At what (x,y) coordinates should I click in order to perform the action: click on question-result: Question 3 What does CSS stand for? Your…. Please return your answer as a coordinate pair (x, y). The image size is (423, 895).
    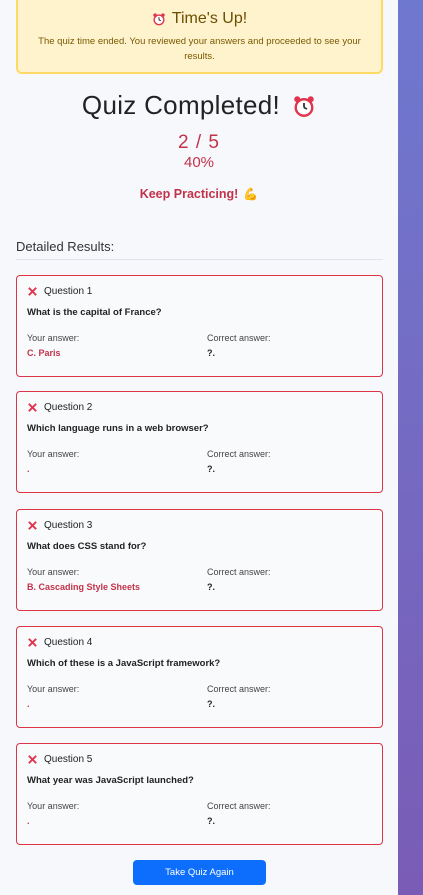
    Looking at the image, I should click on (199, 560).